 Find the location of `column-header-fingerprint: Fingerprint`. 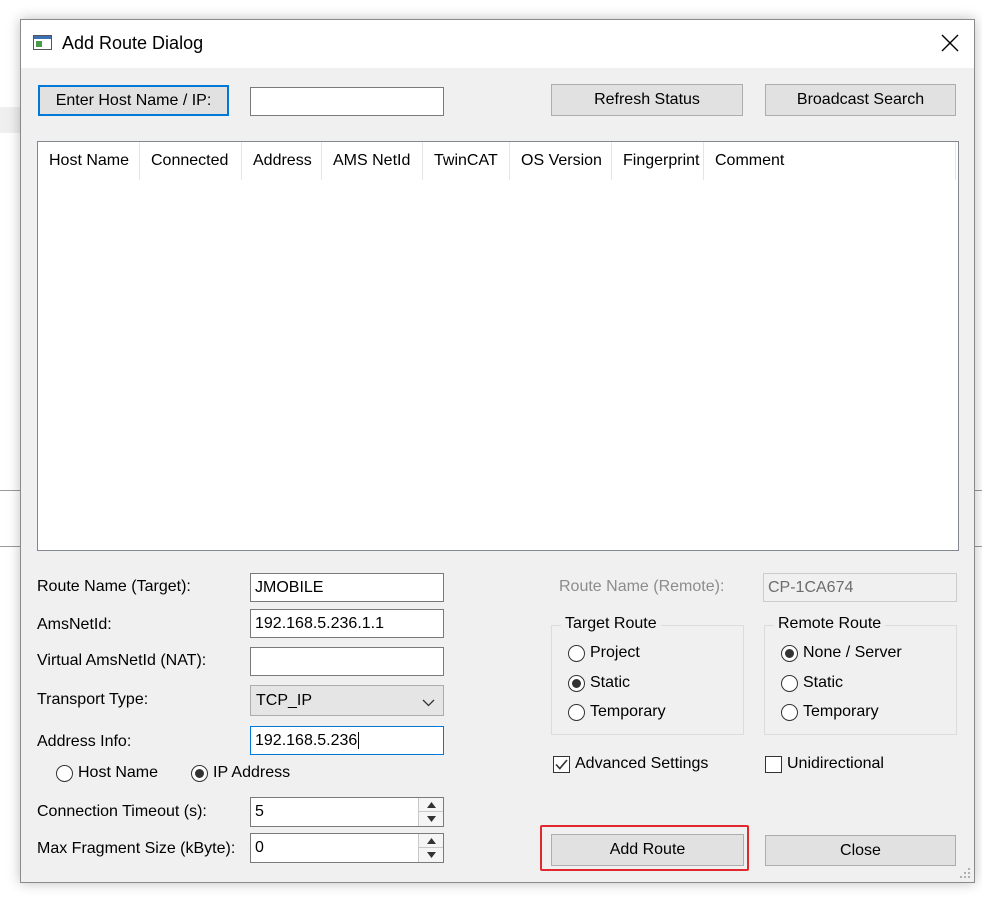

column-header-fingerprint: Fingerprint is located at coordinates (658, 161).